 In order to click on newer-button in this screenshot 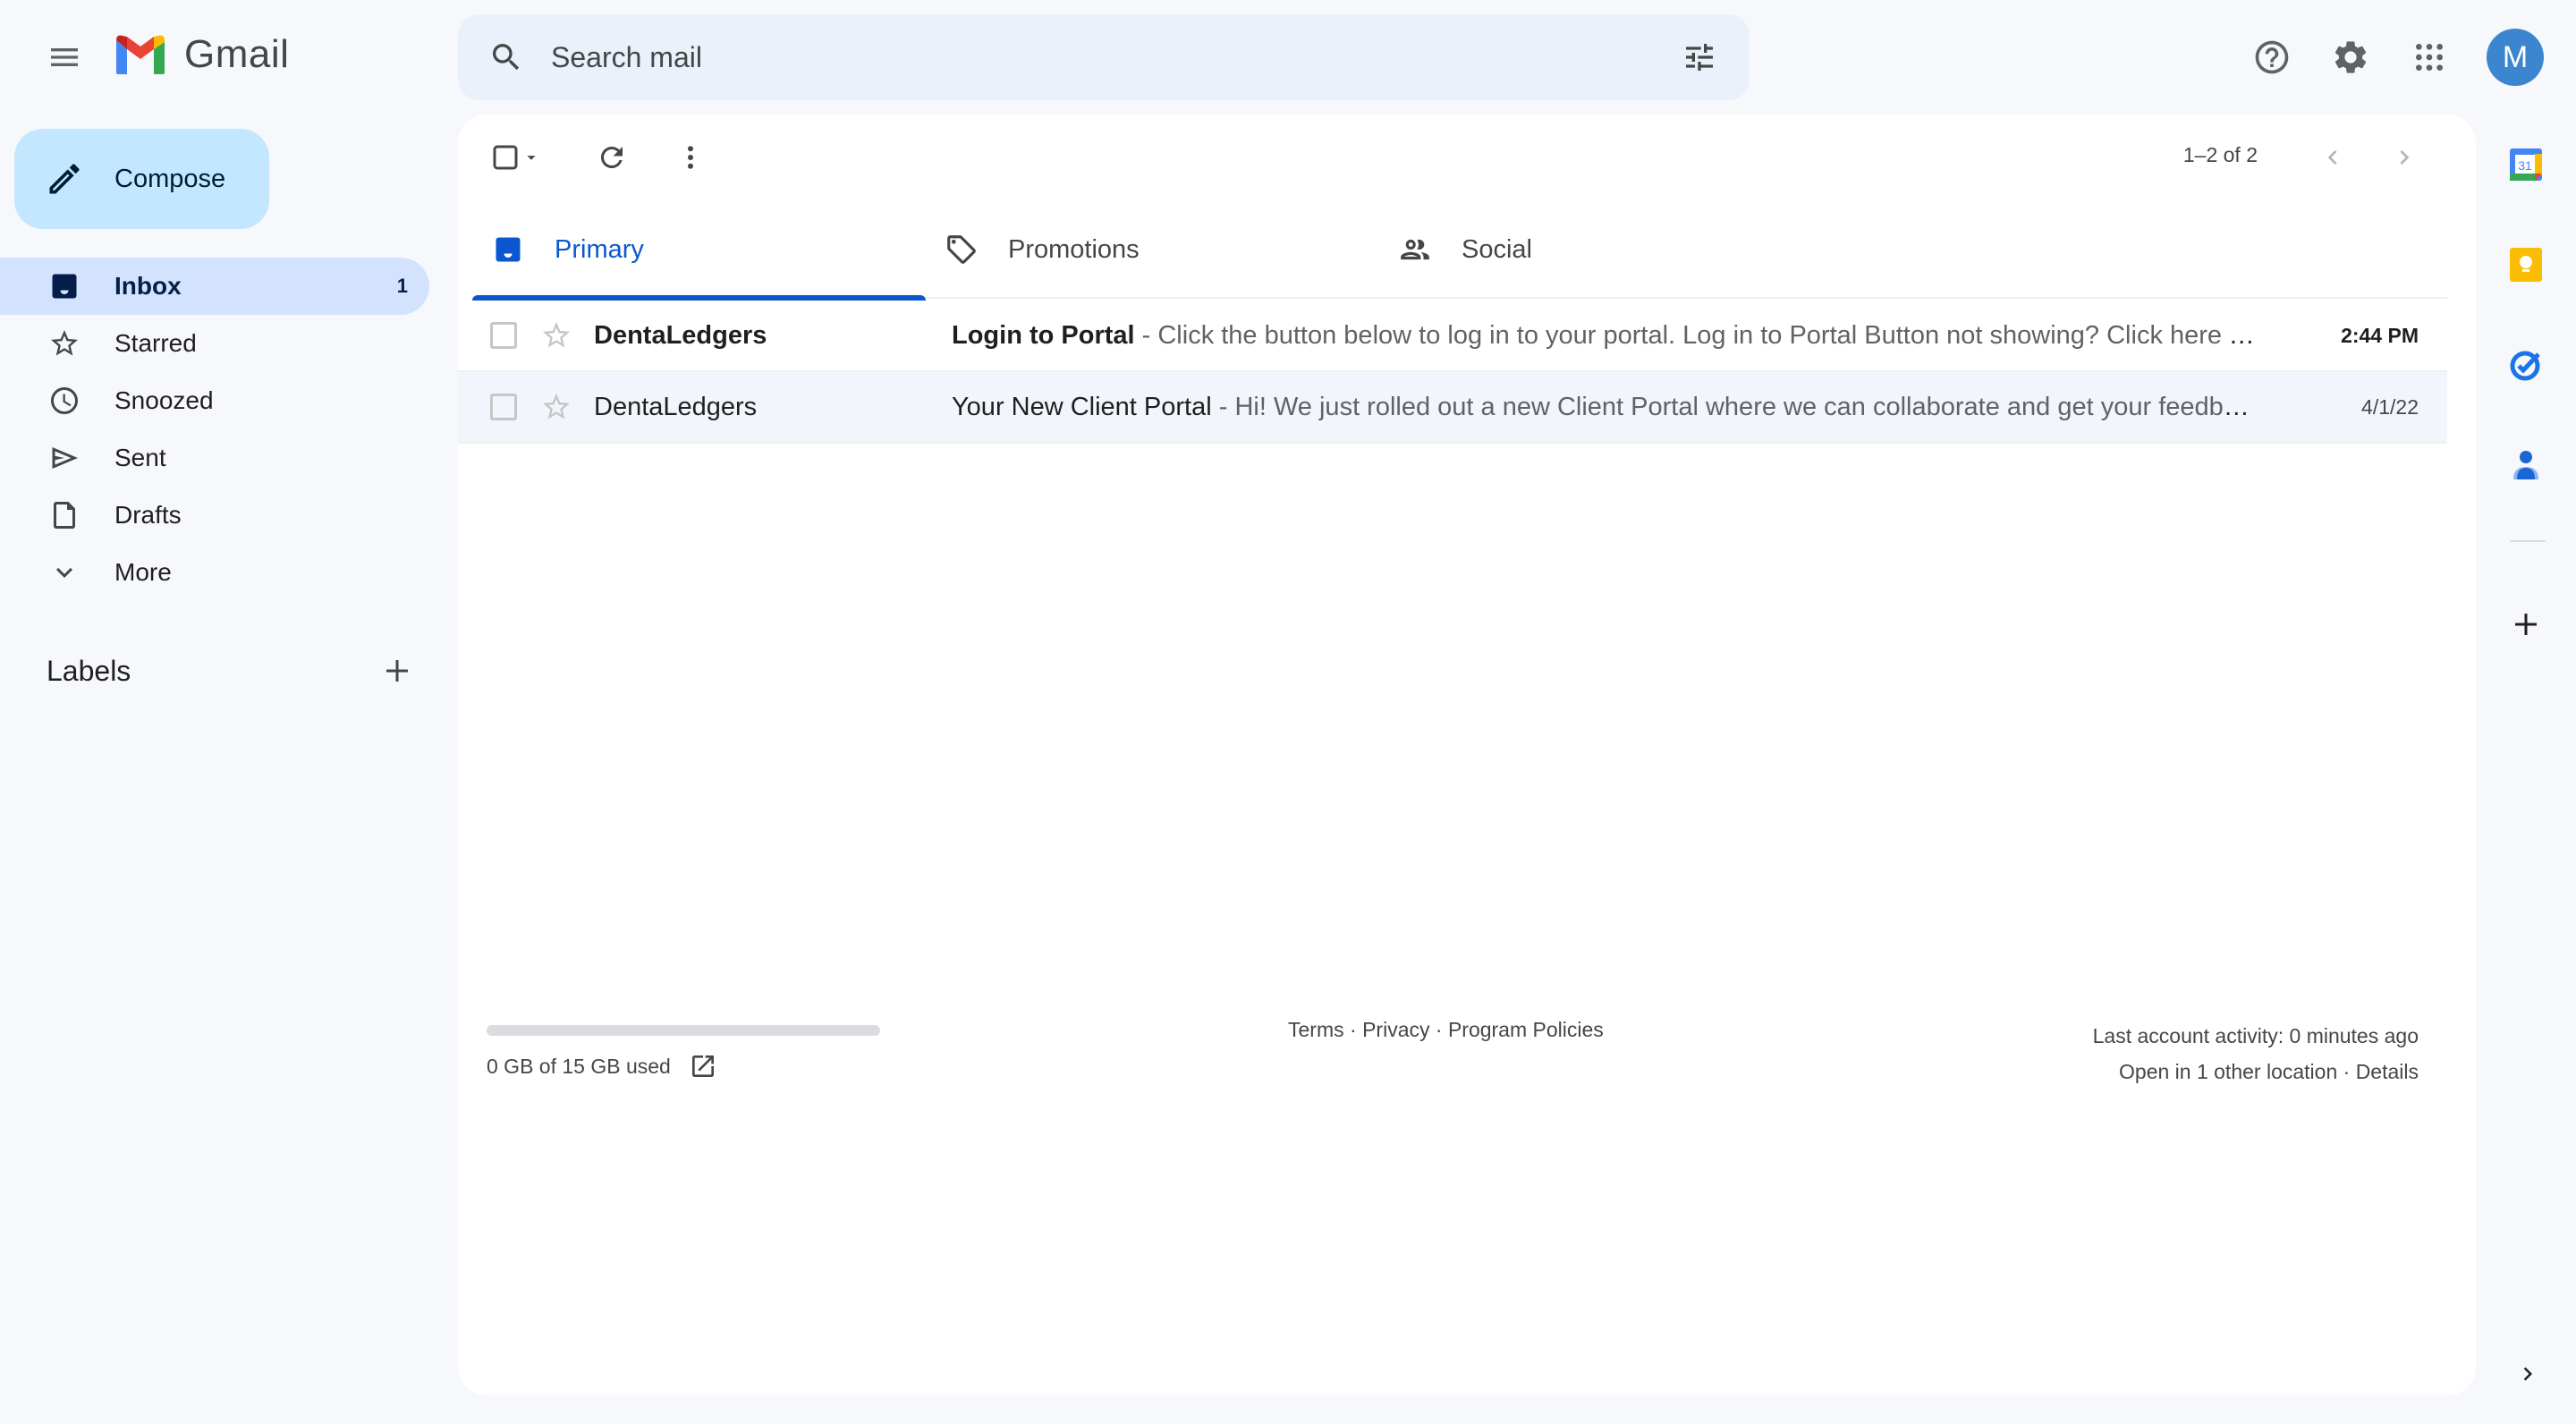, I will do `click(2332, 157)`.